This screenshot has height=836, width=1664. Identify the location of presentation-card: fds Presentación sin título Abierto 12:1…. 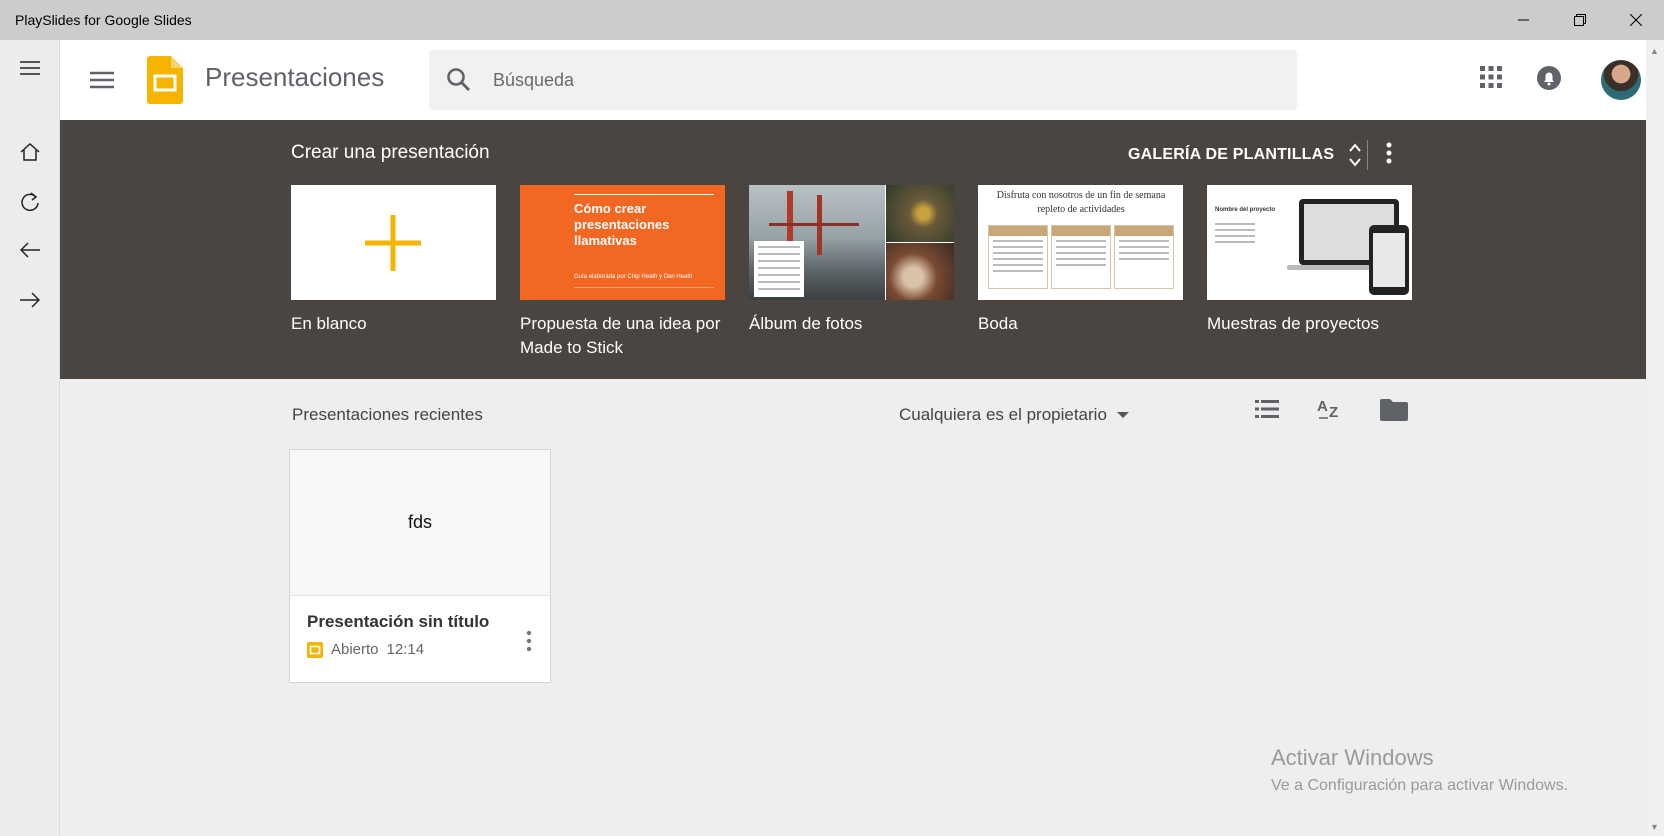
(420, 566).